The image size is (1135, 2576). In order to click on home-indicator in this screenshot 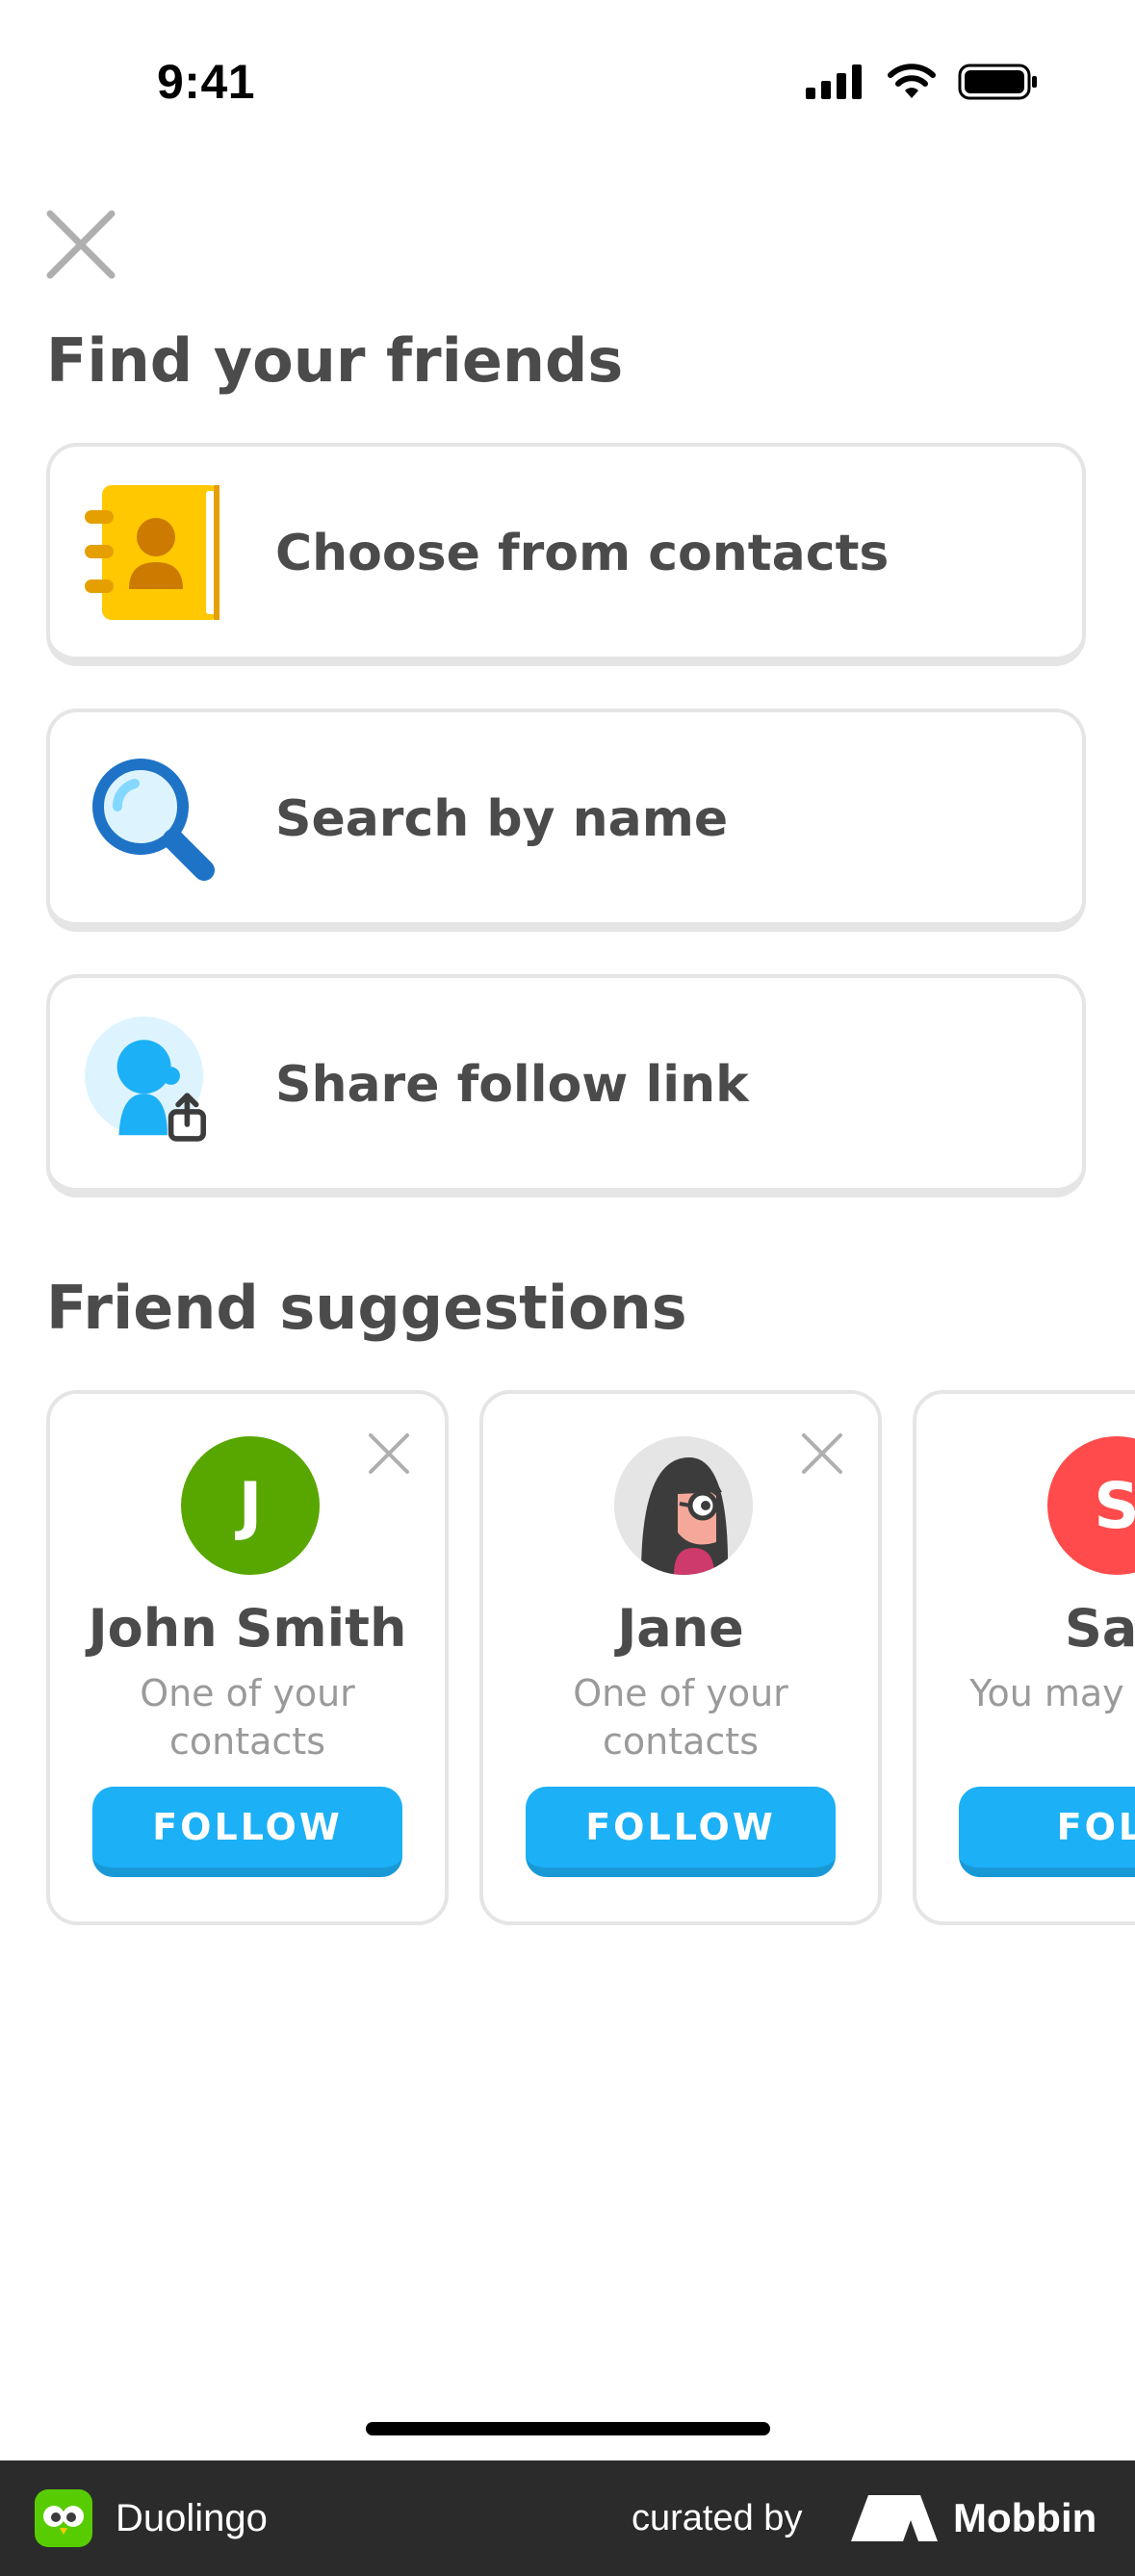, I will do `click(568, 2428)`.